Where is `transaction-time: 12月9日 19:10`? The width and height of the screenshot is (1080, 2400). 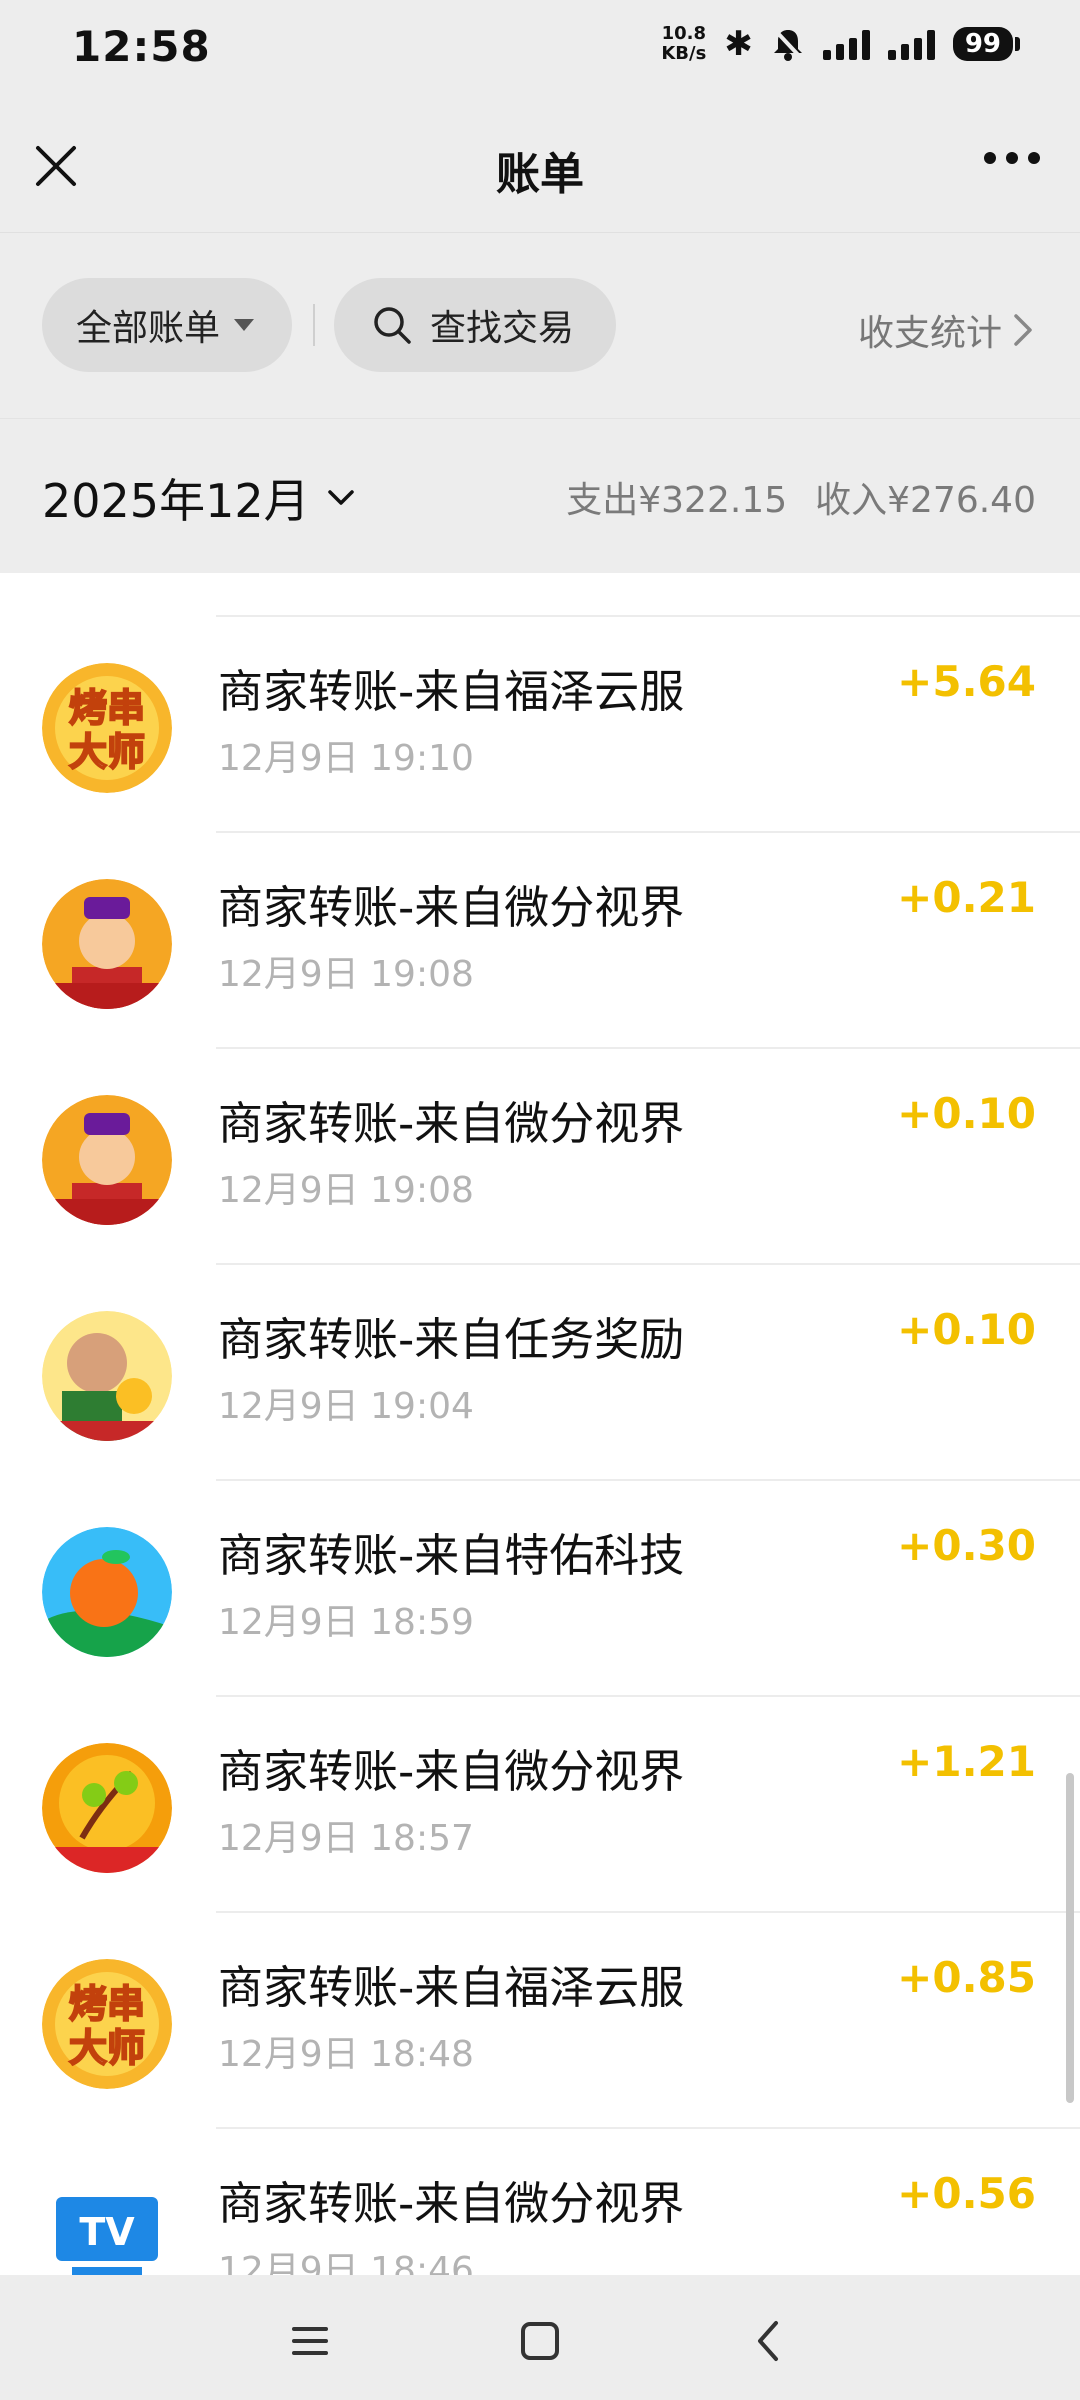
transaction-time: 12月9日 19:10 is located at coordinates (346, 758).